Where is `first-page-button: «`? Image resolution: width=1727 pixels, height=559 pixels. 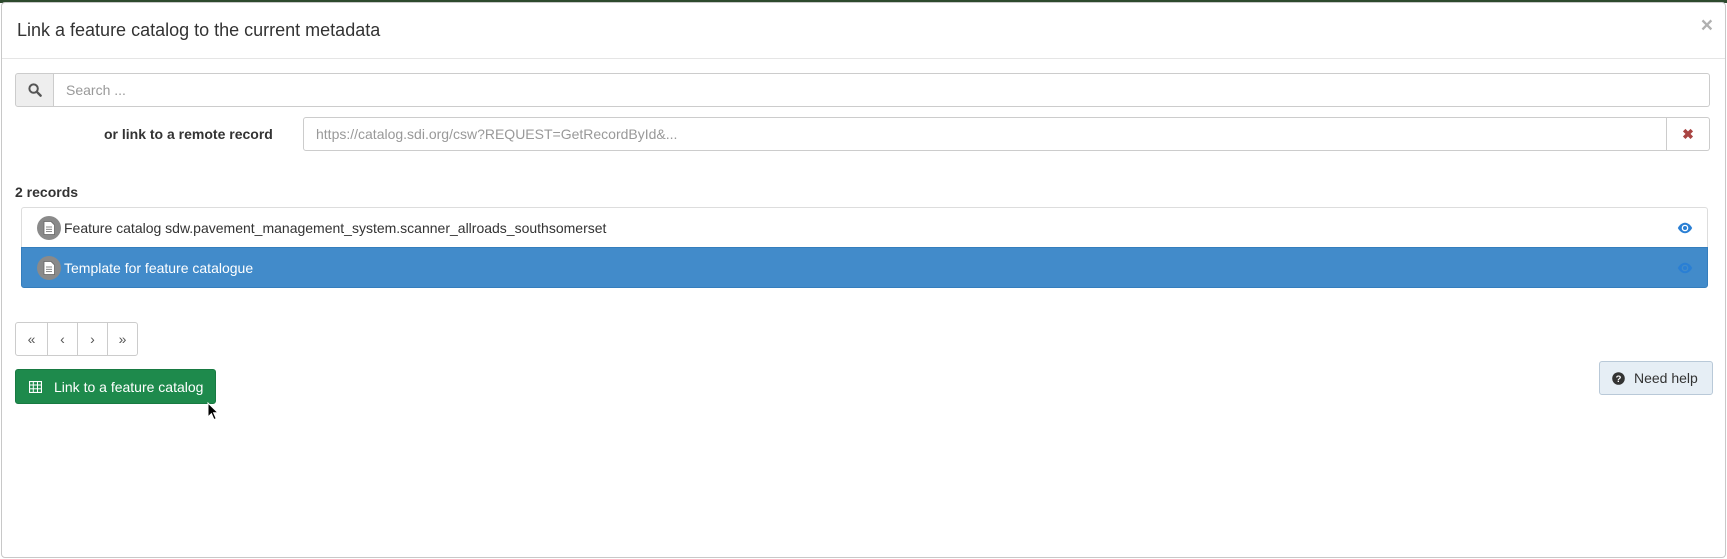
first-page-button: « is located at coordinates (31, 339).